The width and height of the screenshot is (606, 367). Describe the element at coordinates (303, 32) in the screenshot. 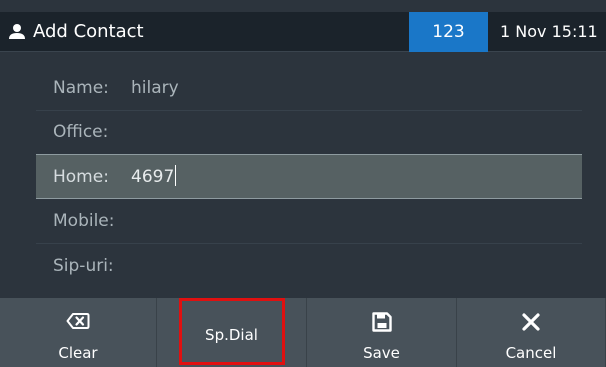

I see `title-bar: Add Contact 123 1 Nov 15:11` at that location.